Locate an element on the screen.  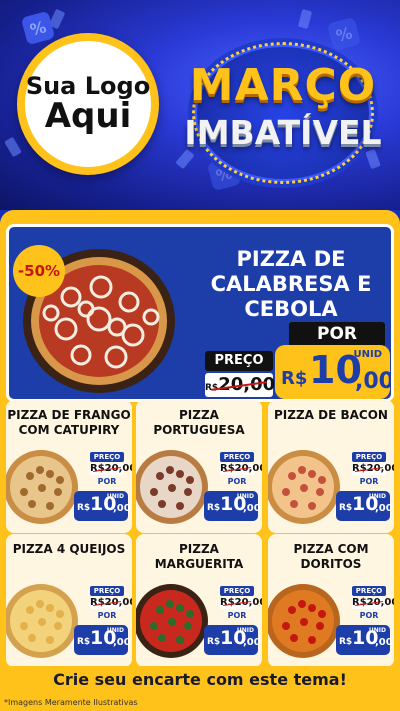
cta-text: Crie seu encarte com este tema! is located at coordinates (200, 680).